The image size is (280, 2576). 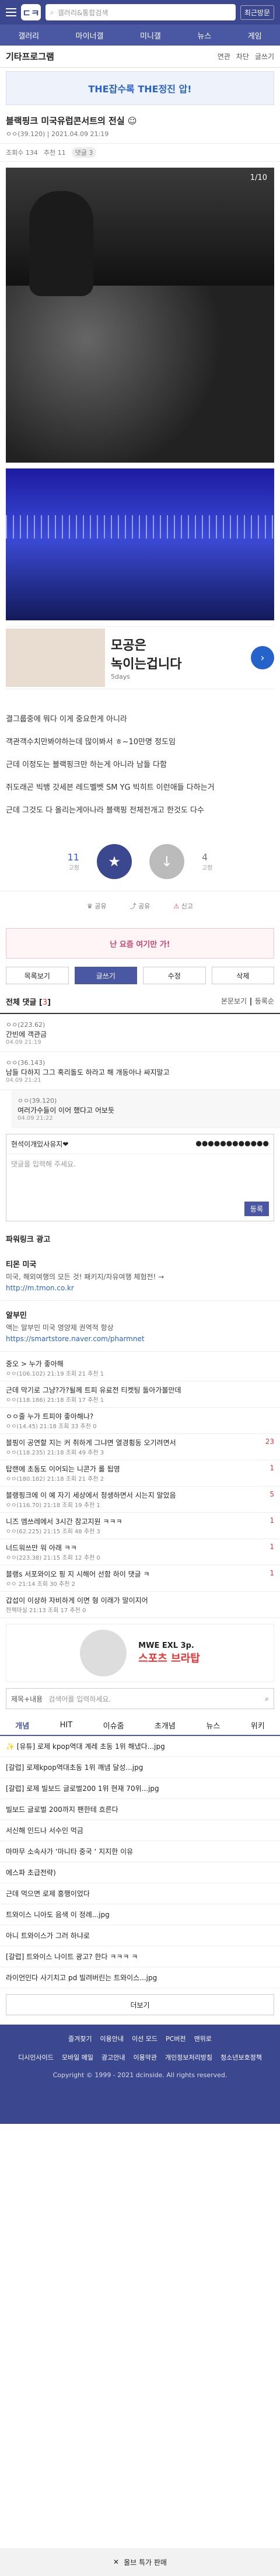 What do you see at coordinates (140, 315) in the screenshot?
I see `concert-photo-1: 1/10` at bounding box center [140, 315].